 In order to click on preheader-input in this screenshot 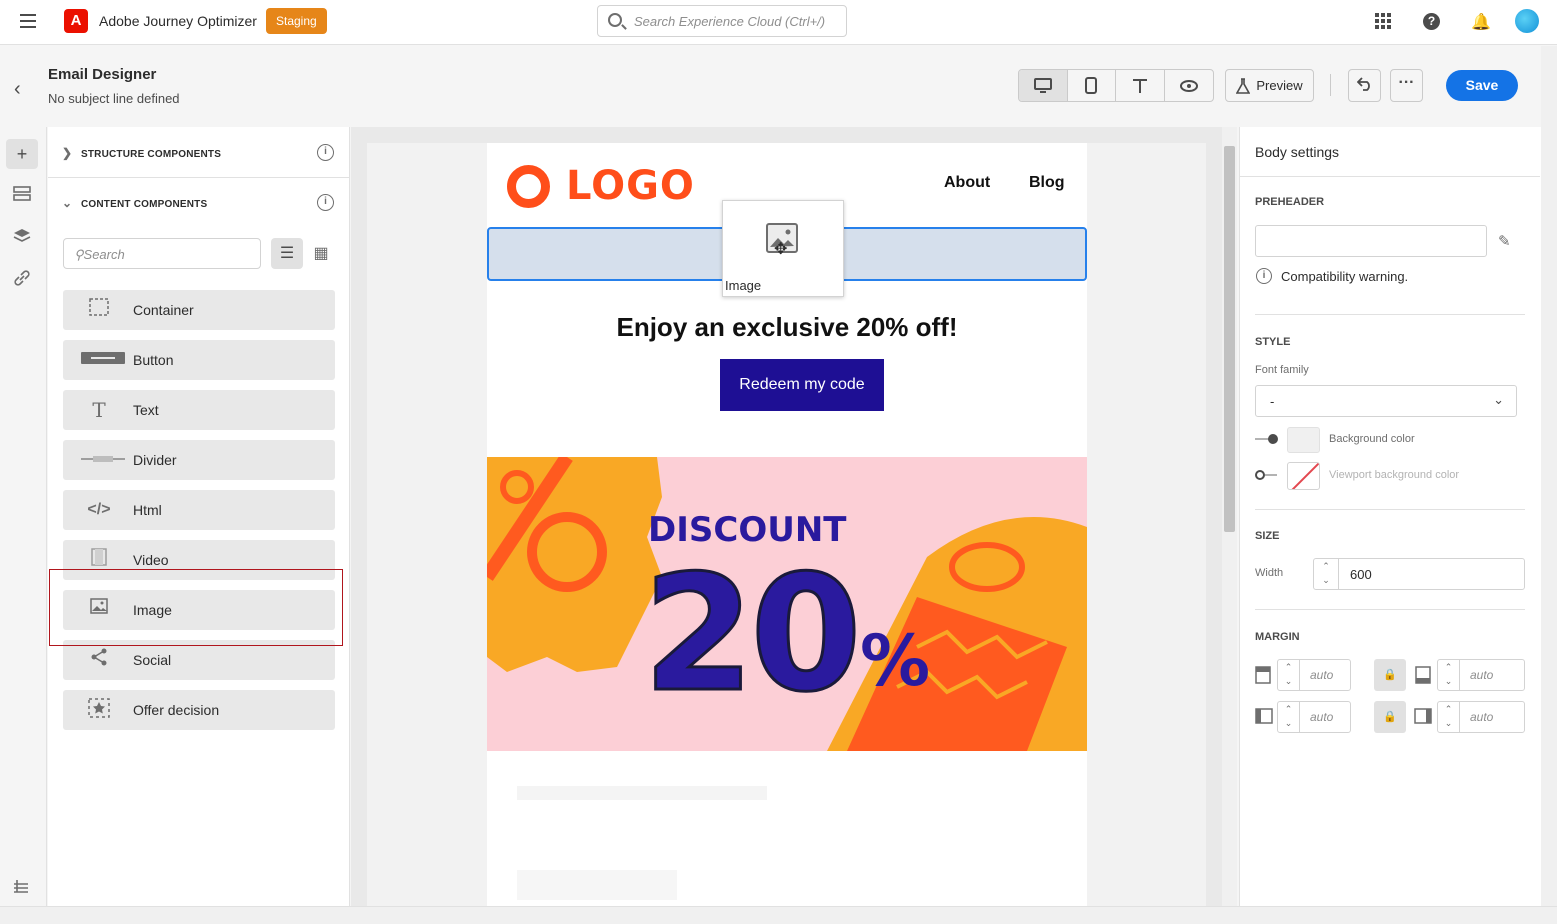, I will do `click(1371, 241)`.